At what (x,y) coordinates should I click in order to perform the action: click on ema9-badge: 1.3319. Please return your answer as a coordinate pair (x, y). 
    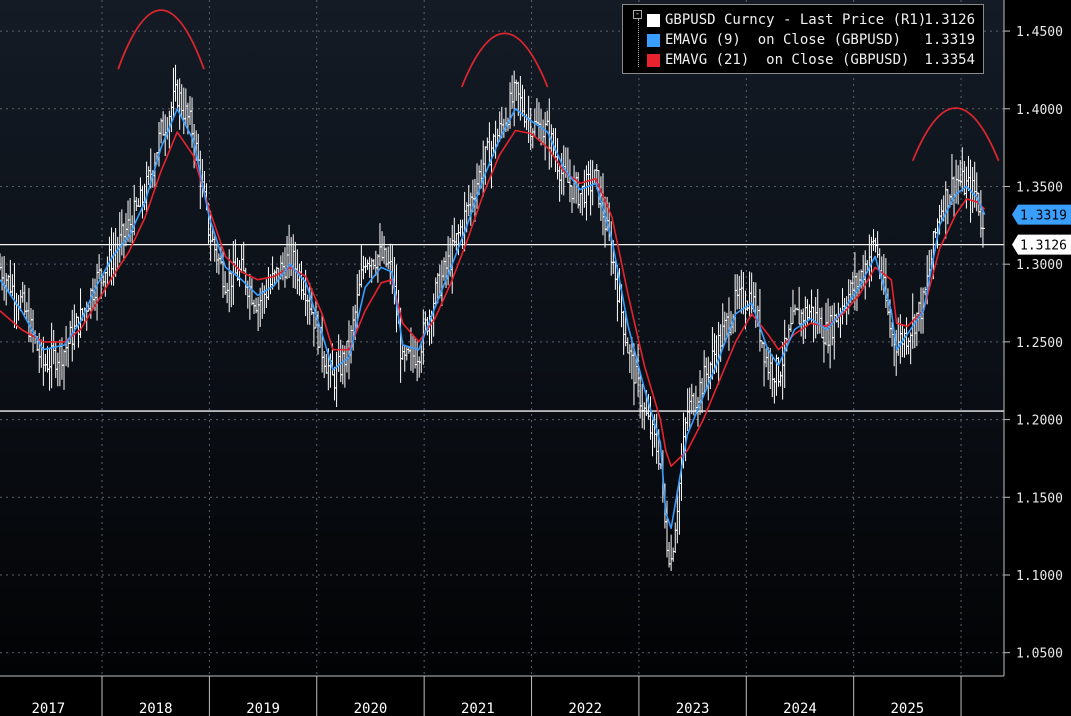
    Looking at the image, I should click on (1041, 214).